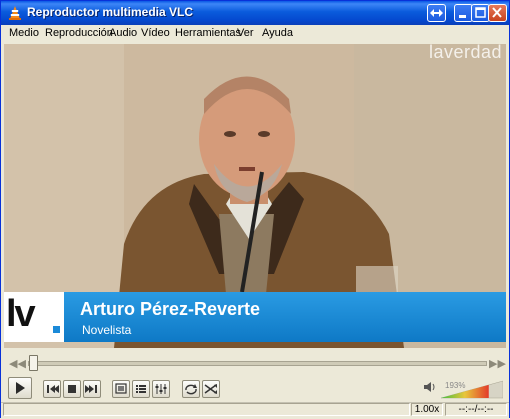  Describe the element at coordinates (257, 363) in the screenshot. I see `seek-slider` at that location.